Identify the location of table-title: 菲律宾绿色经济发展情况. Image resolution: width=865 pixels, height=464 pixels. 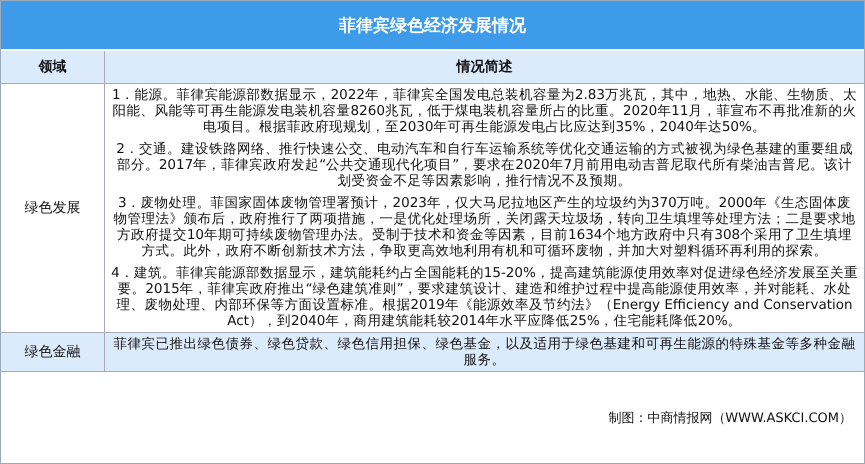
(432, 26).